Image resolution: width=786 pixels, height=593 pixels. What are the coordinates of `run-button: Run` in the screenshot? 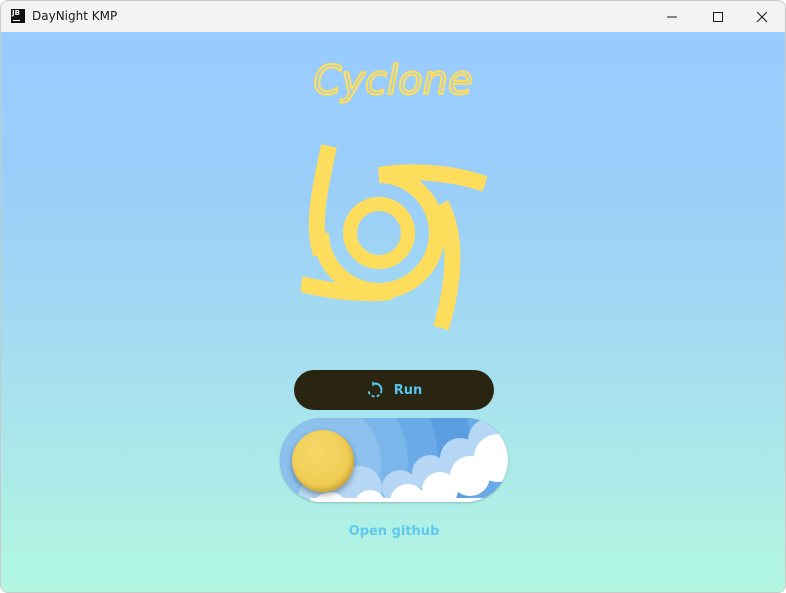 It's located at (394, 390).